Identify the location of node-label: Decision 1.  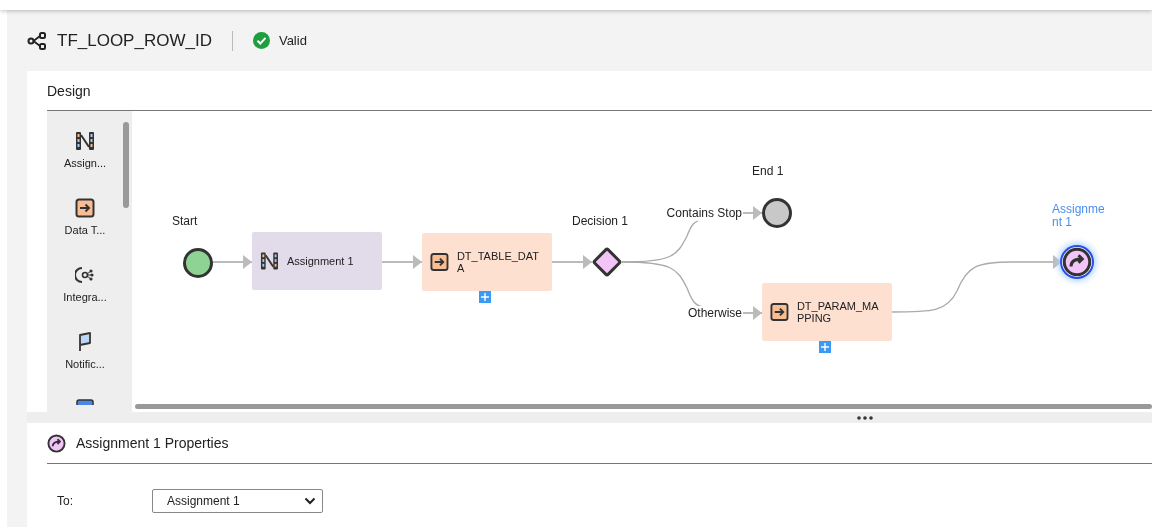
(600, 221).